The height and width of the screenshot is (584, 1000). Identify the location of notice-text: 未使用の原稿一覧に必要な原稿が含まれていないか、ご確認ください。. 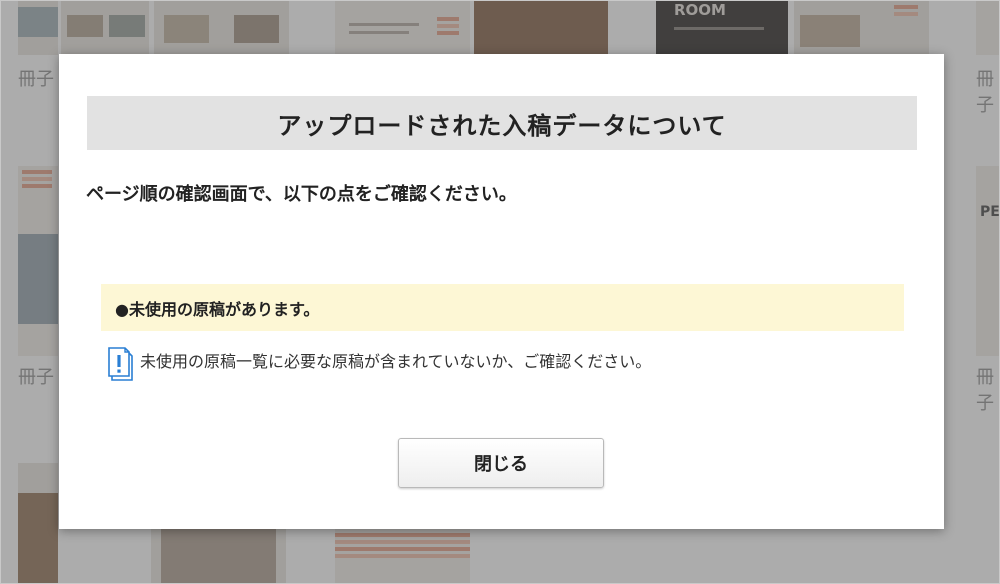
(396, 361).